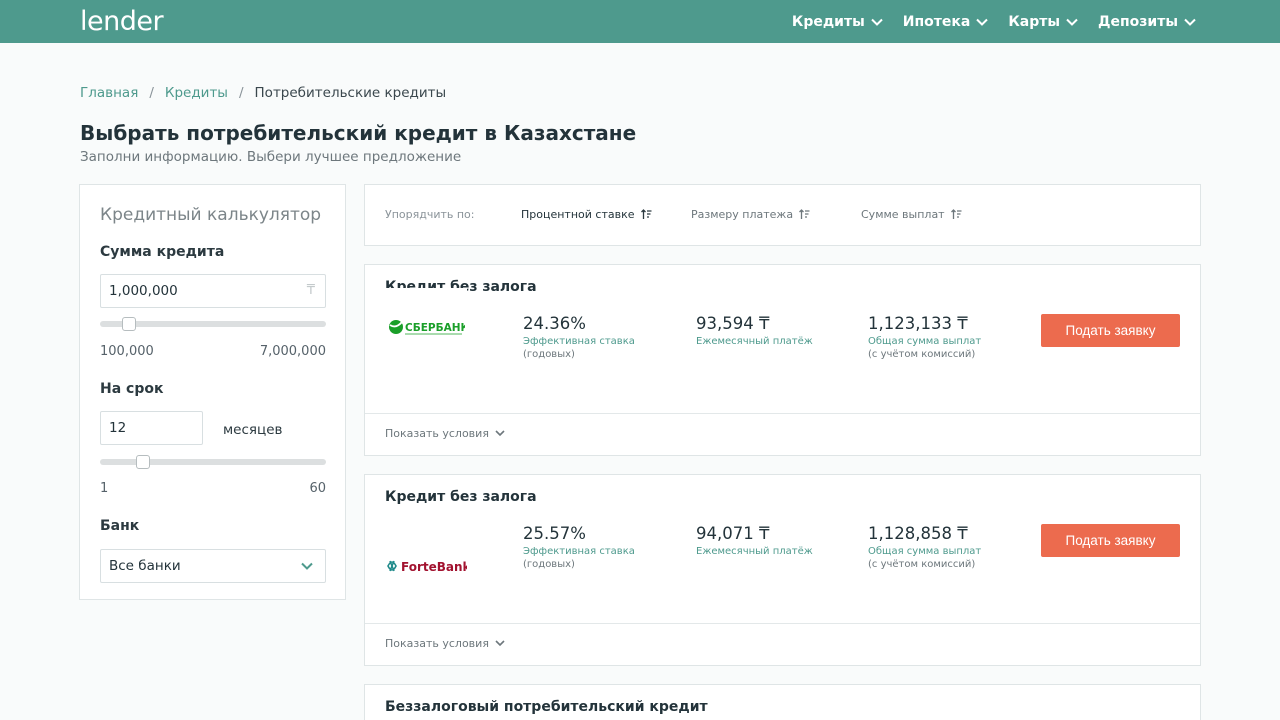 This screenshot has width=1280, height=720. What do you see at coordinates (640, 21) in the screenshot?
I see `top-header: lender Кредиты Ипотека Карты Депозиты` at bounding box center [640, 21].